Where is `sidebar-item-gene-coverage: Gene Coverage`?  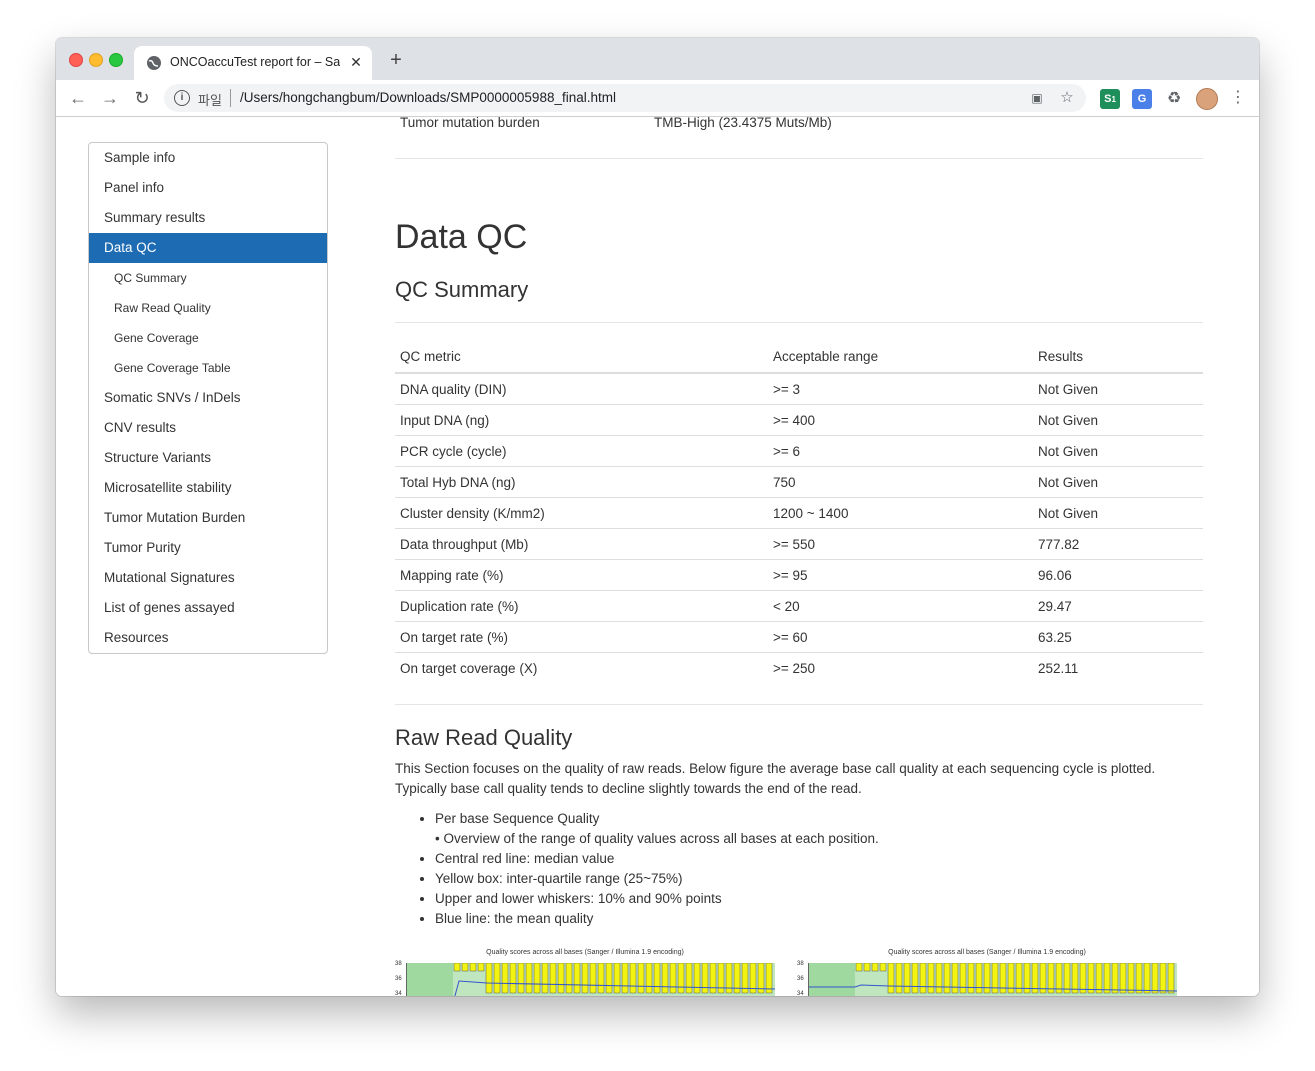
sidebar-item-gene-coverage: Gene Coverage is located at coordinates (208, 338).